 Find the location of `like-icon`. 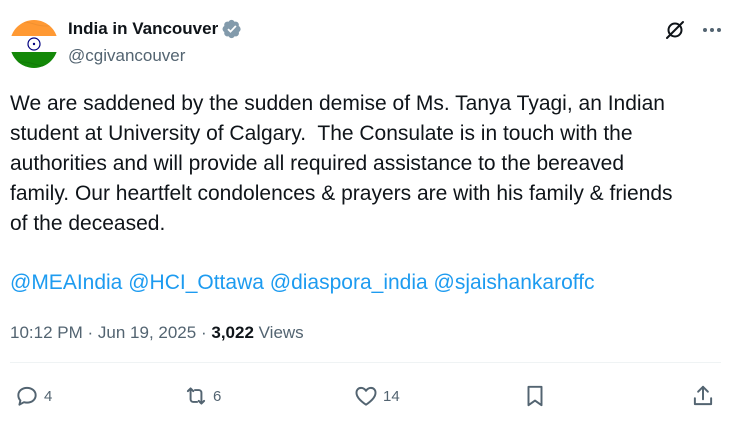

like-icon is located at coordinates (366, 396).